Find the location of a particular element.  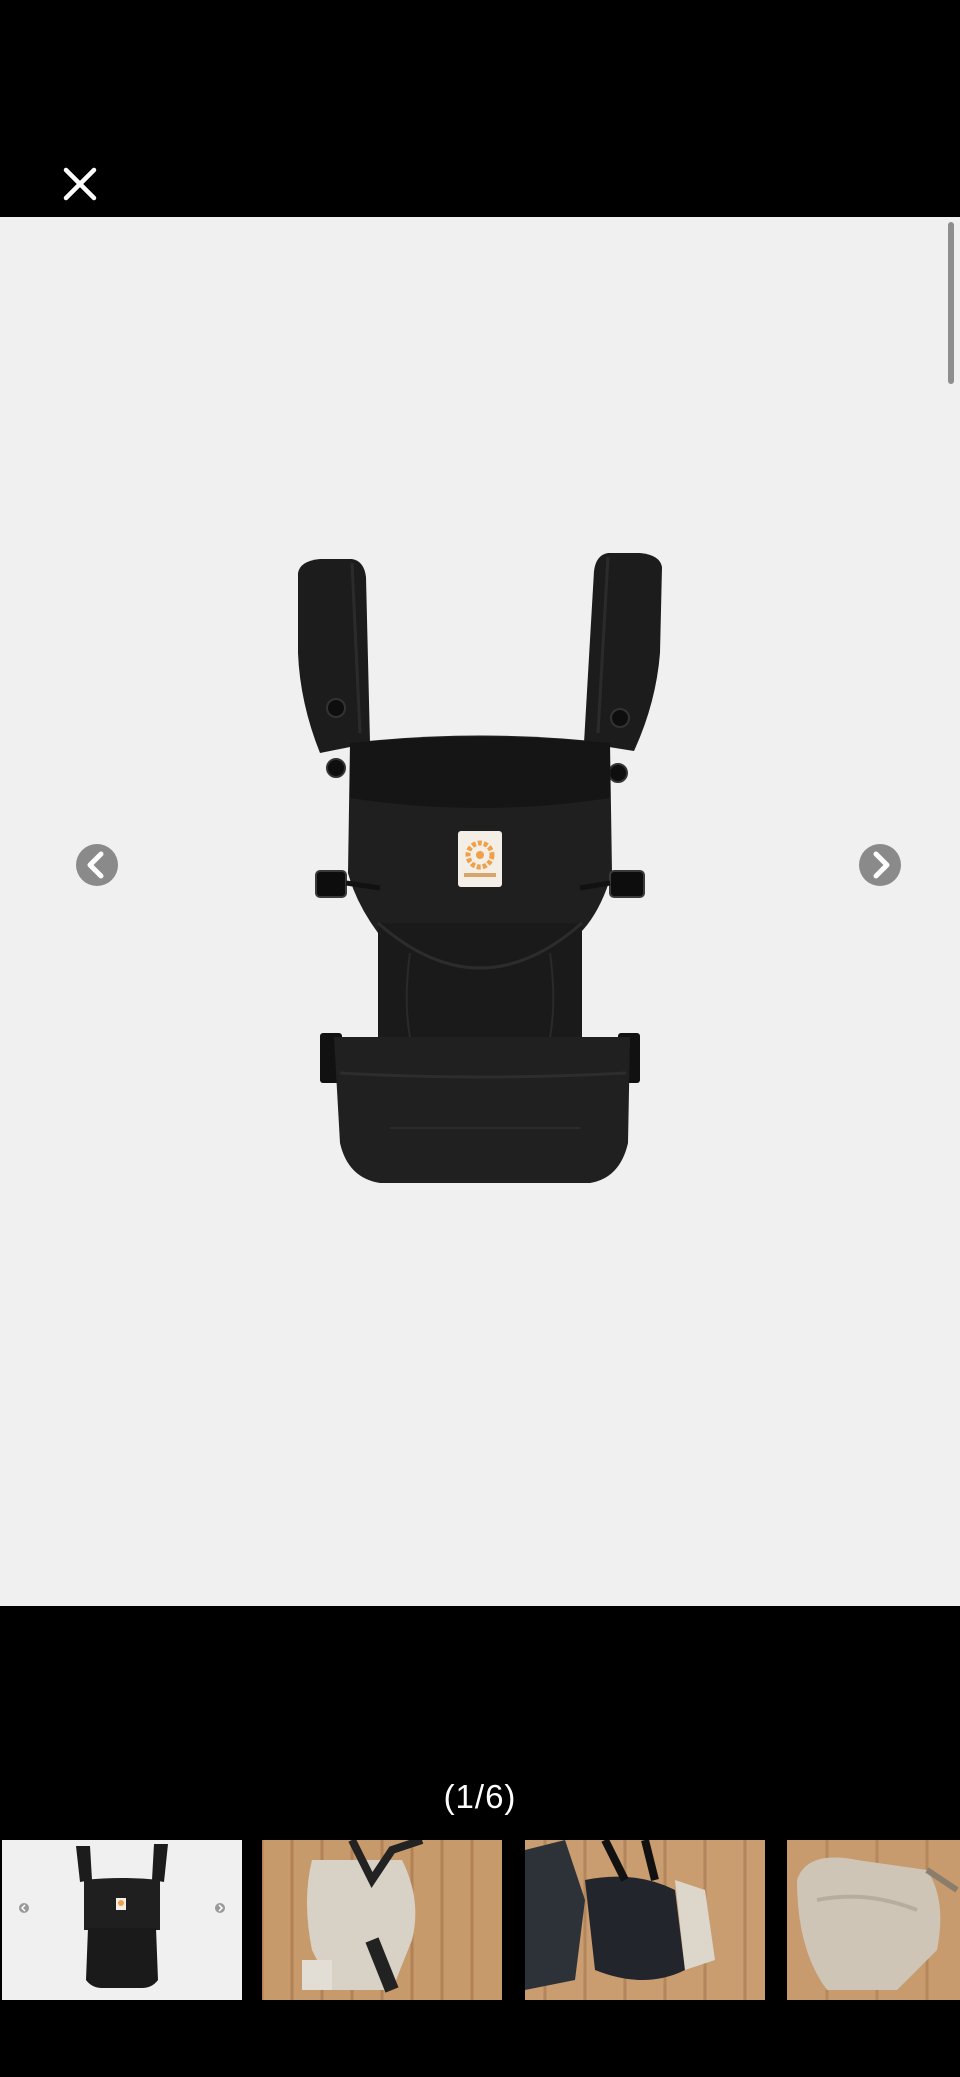

next-image-button is located at coordinates (880, 865).